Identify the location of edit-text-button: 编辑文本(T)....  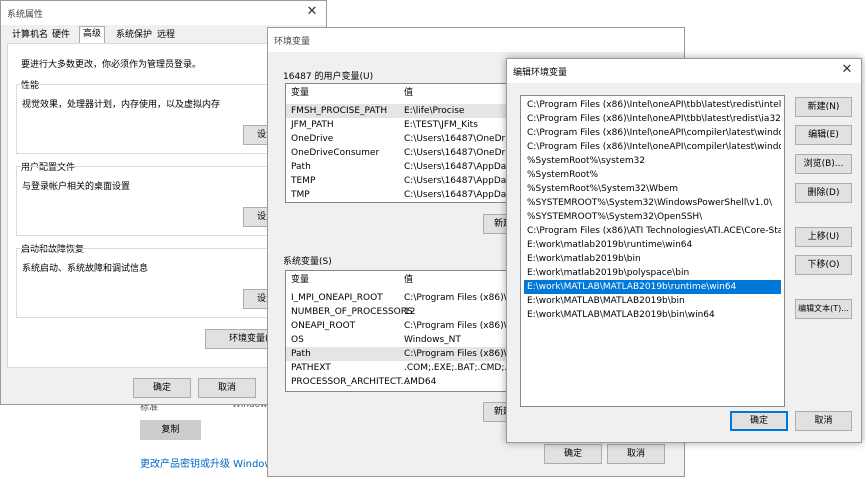
(823, 309).